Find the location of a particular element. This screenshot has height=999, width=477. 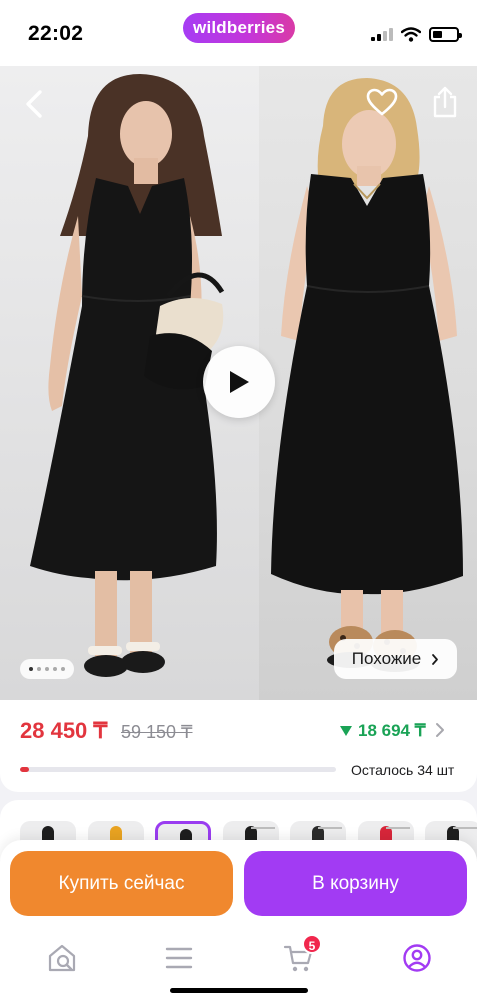

status-bar: 22:02 wildberries is located at coordinates (238, 33).